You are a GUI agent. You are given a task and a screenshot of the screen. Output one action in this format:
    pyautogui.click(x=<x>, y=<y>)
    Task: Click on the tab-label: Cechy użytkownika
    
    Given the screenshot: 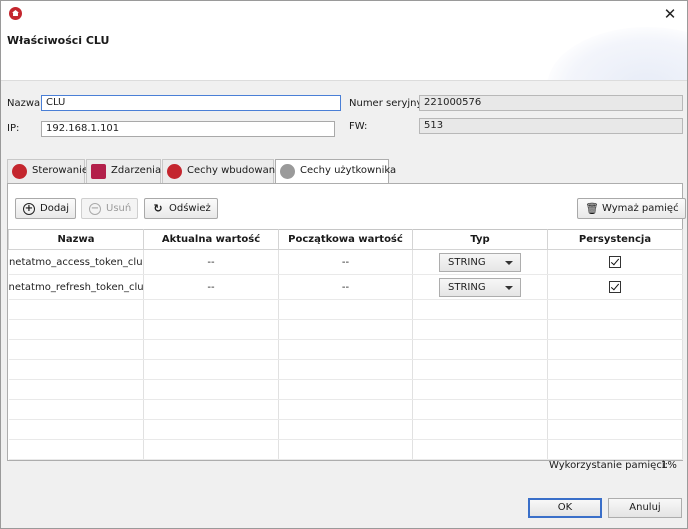 What is the action you would take?
    pyautogui.click(x=348, y=170)
    